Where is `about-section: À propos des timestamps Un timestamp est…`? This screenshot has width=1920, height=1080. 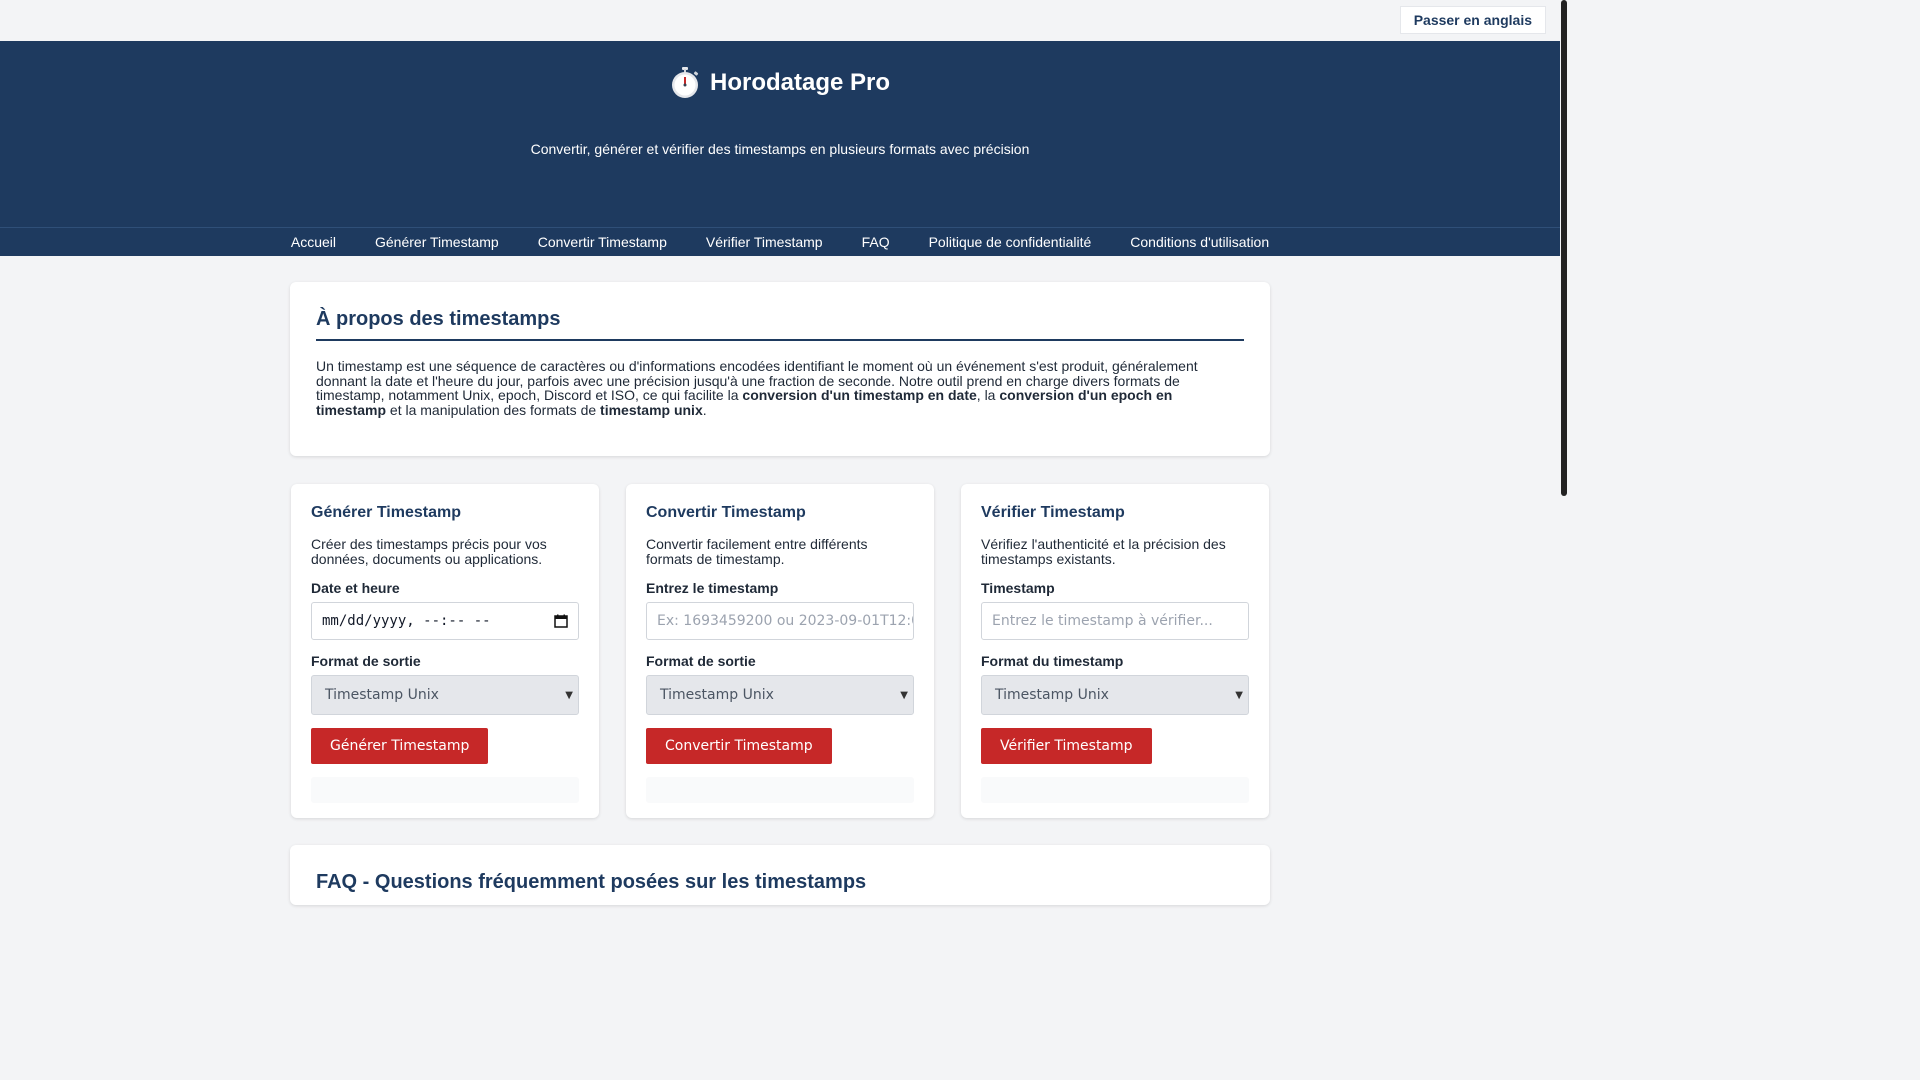 about-section: À propos des timestamps Un timestamp est… is located at coordinates (780, 369).